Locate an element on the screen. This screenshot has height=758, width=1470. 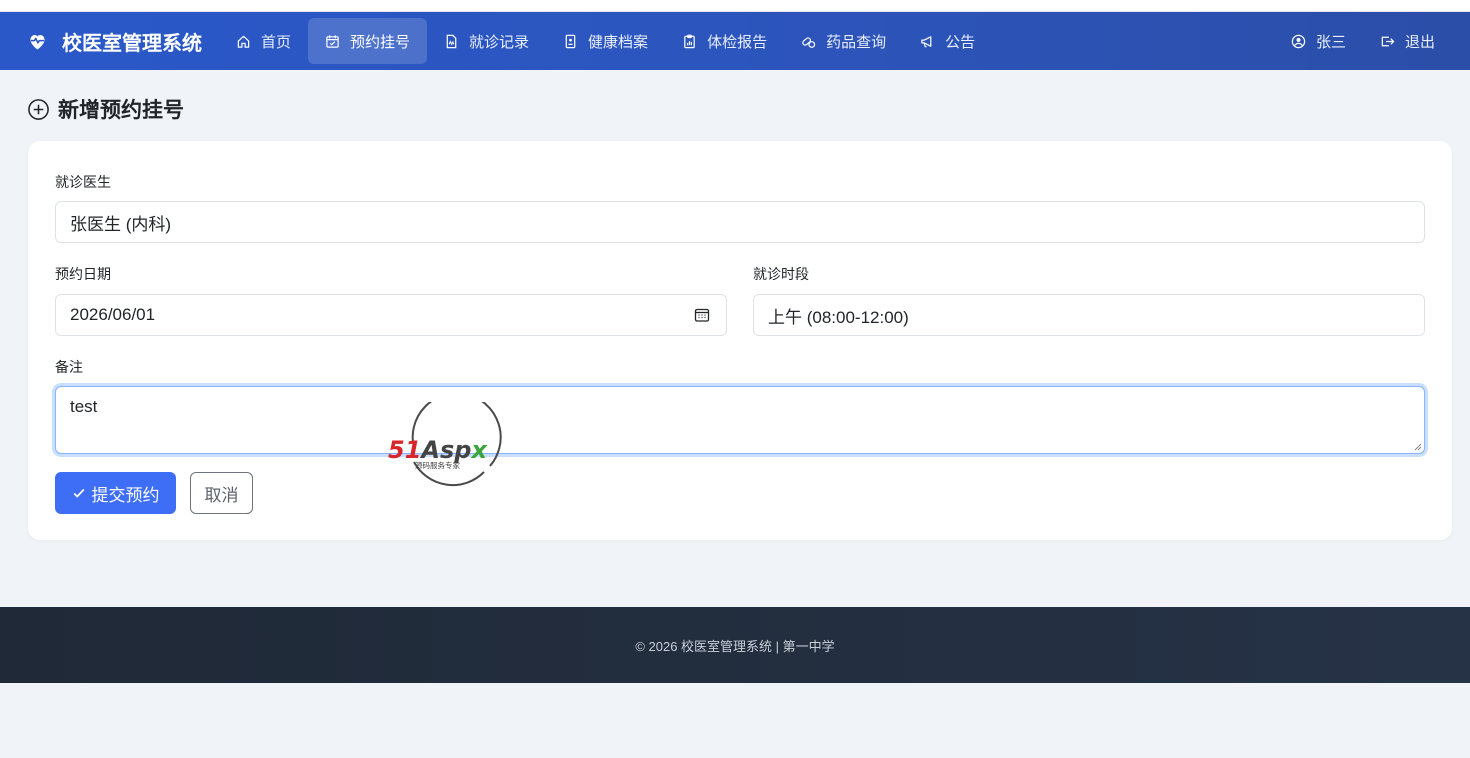
nav-item-health-file: 健康档案 is located at coordinates (605, 41).